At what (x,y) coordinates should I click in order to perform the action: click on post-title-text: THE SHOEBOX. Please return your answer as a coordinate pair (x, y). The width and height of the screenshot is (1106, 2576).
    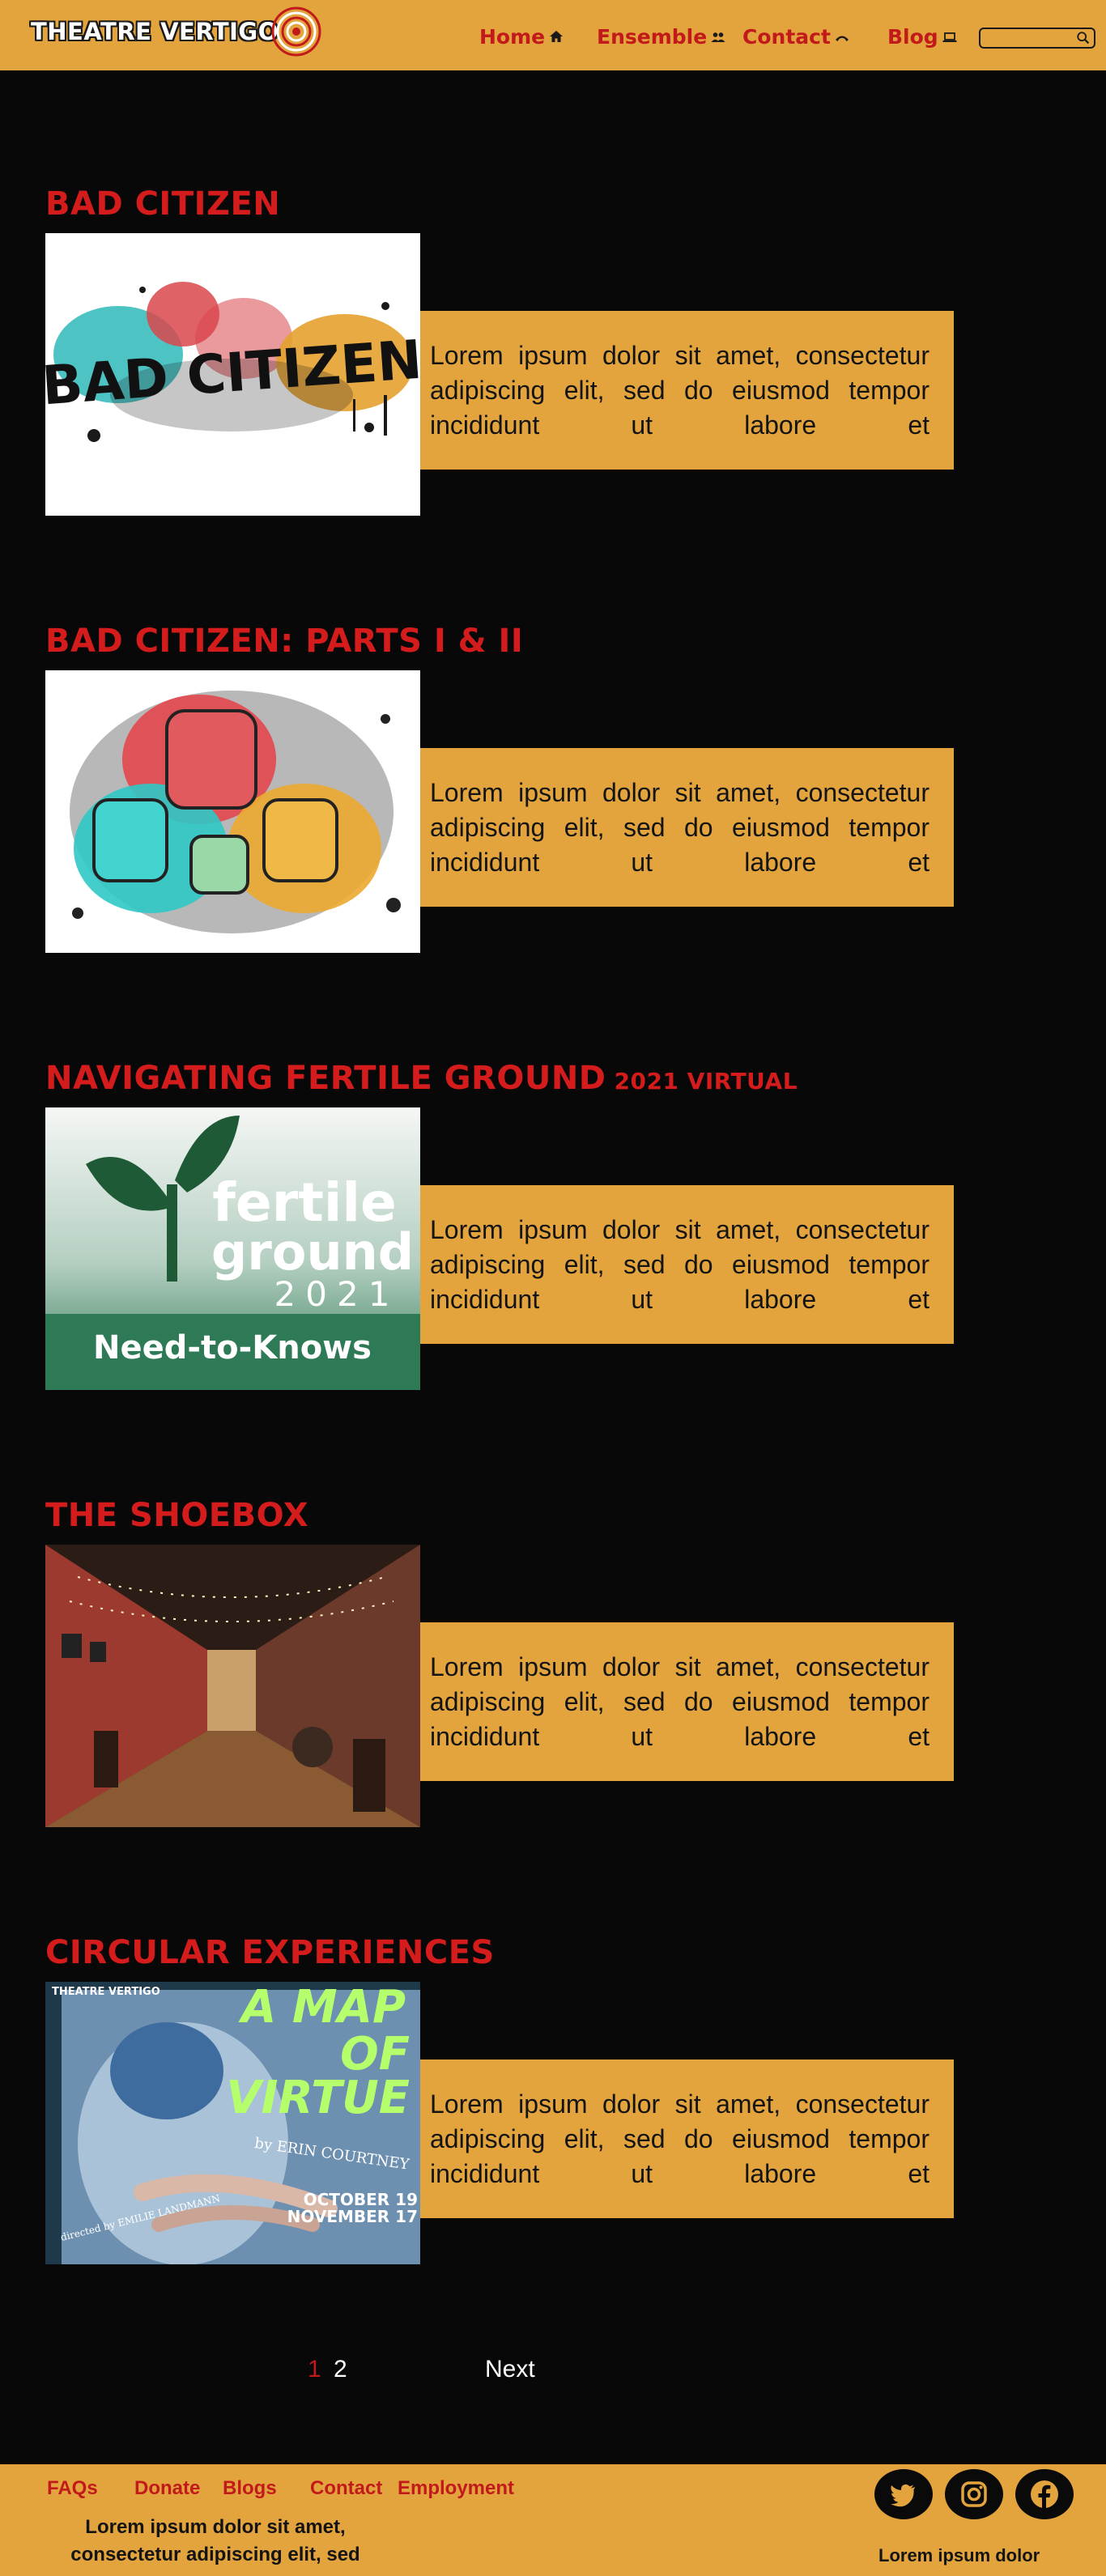
    Looking at the image, I should click on (177, 1516).